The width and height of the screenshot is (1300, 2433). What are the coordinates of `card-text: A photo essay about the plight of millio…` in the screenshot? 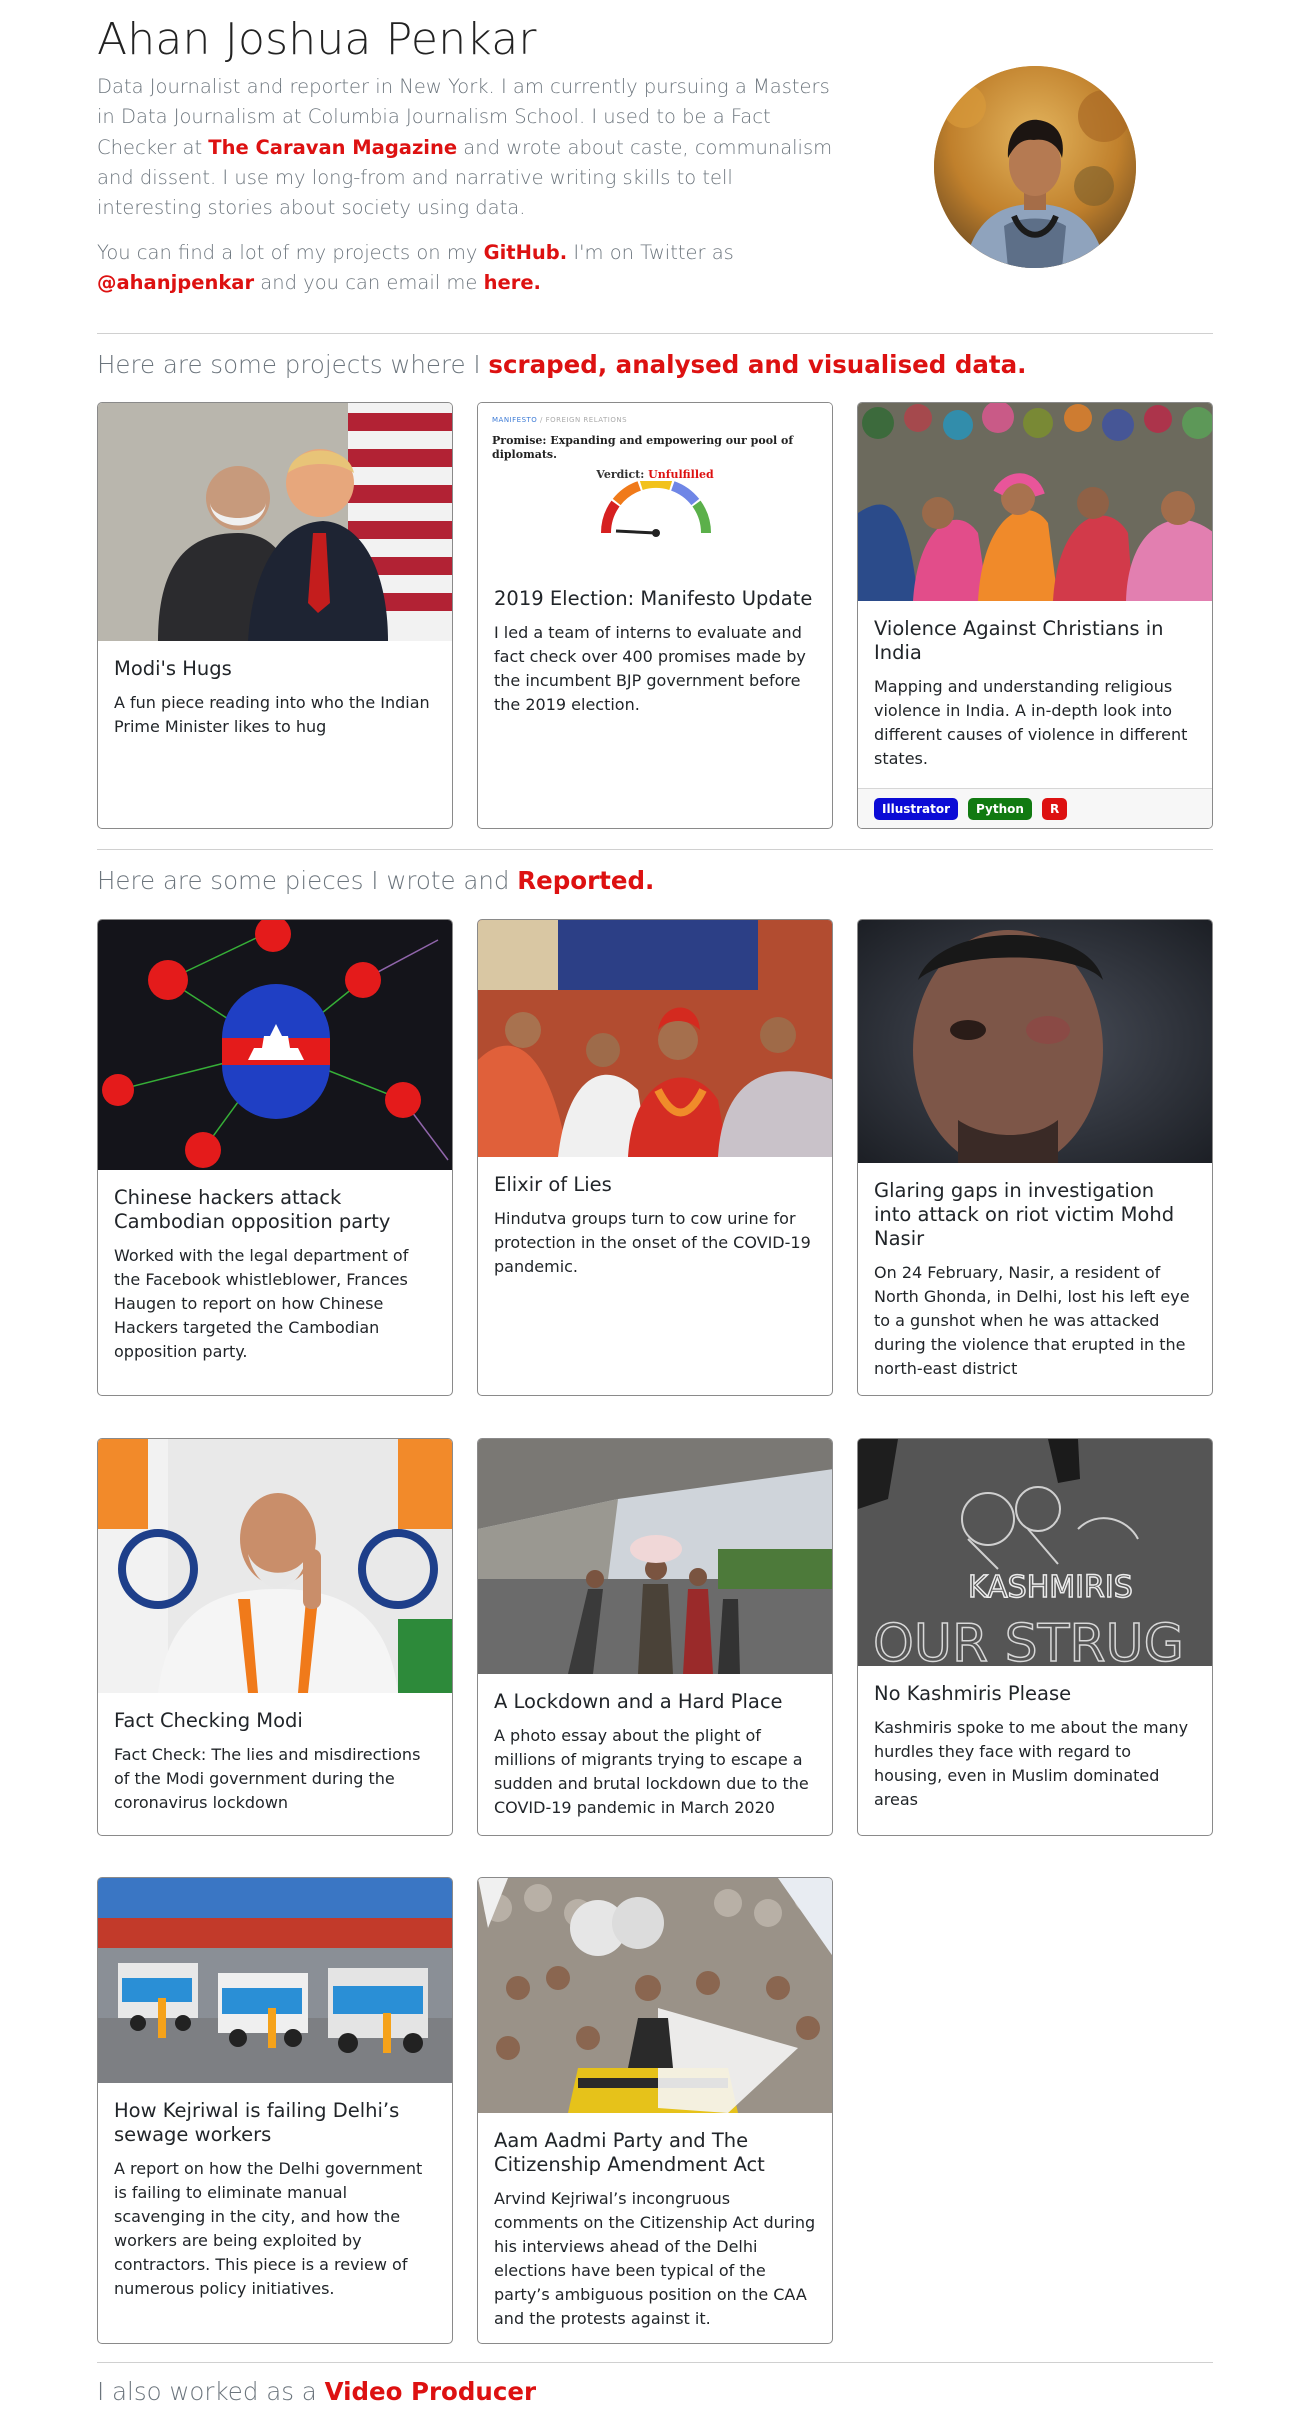 It's located at (651, 1771).